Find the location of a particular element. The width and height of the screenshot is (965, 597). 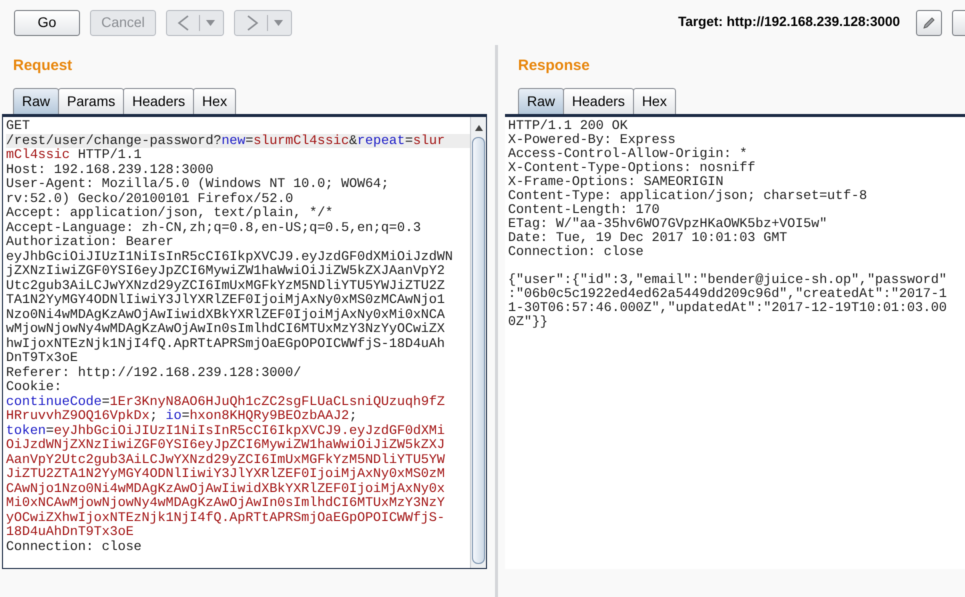

code-line: Cookie: is located at coordinates (34, 387).